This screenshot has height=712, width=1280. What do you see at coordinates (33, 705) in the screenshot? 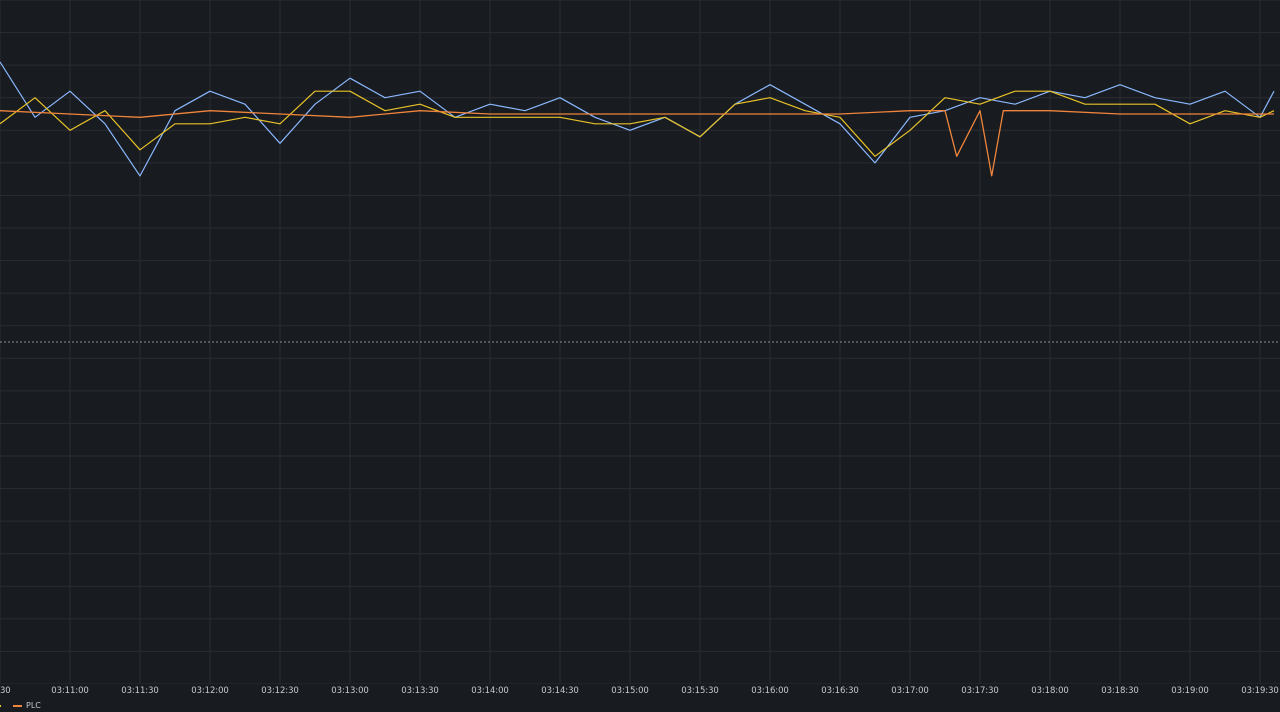
I see `legend-label-plc: PLC` at bounding box center [33, 705].